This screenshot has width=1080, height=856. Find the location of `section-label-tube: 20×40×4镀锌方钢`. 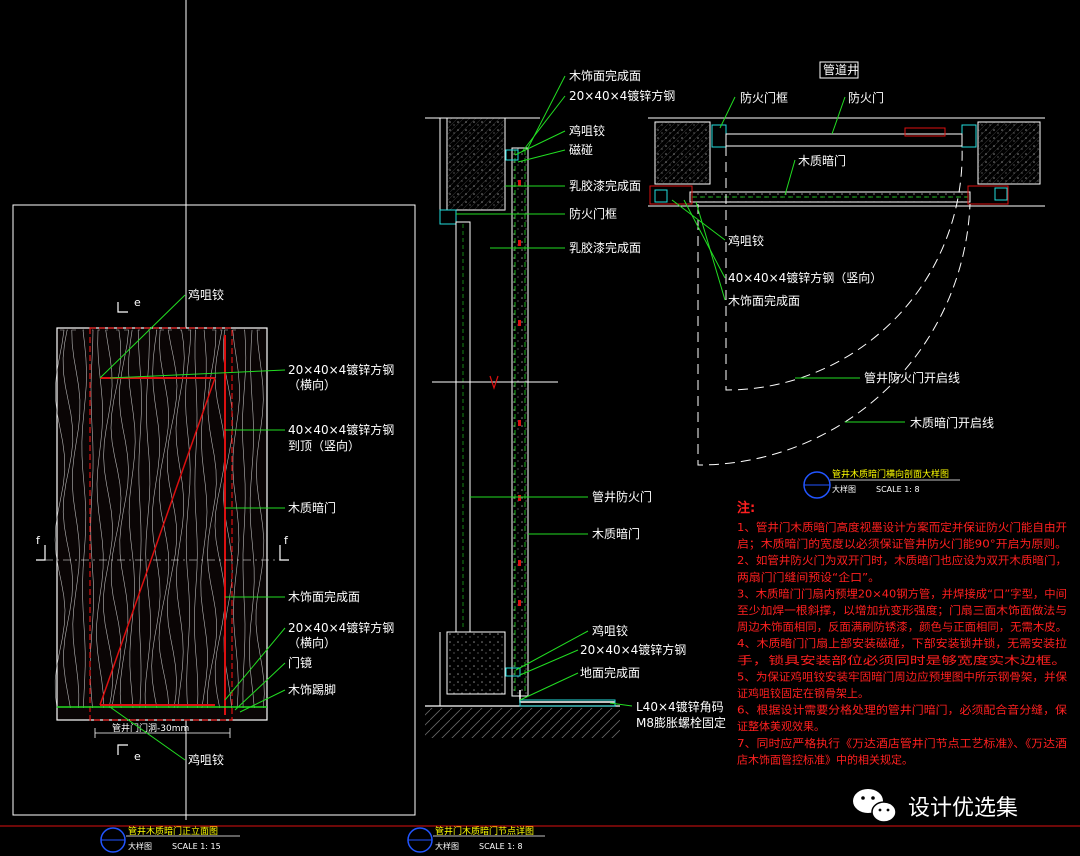

section-label-tube: 20×40×4镀锌方钢 is located at coordinates (622, 95).